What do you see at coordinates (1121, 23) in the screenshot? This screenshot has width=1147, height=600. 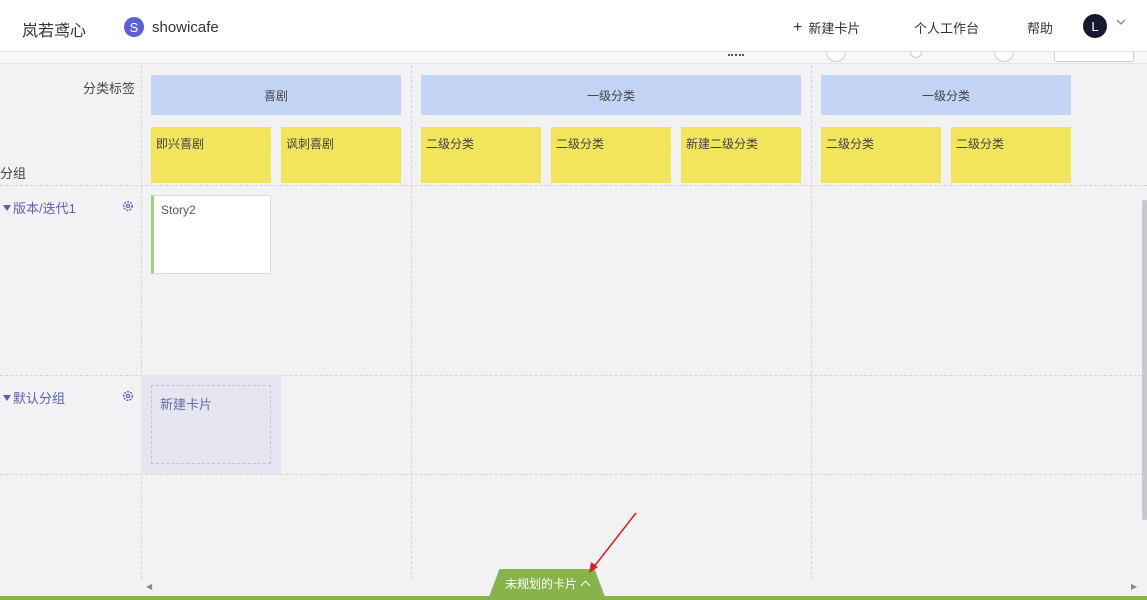 I see `chevron-down-icon` at bounding box center [1121, 23].